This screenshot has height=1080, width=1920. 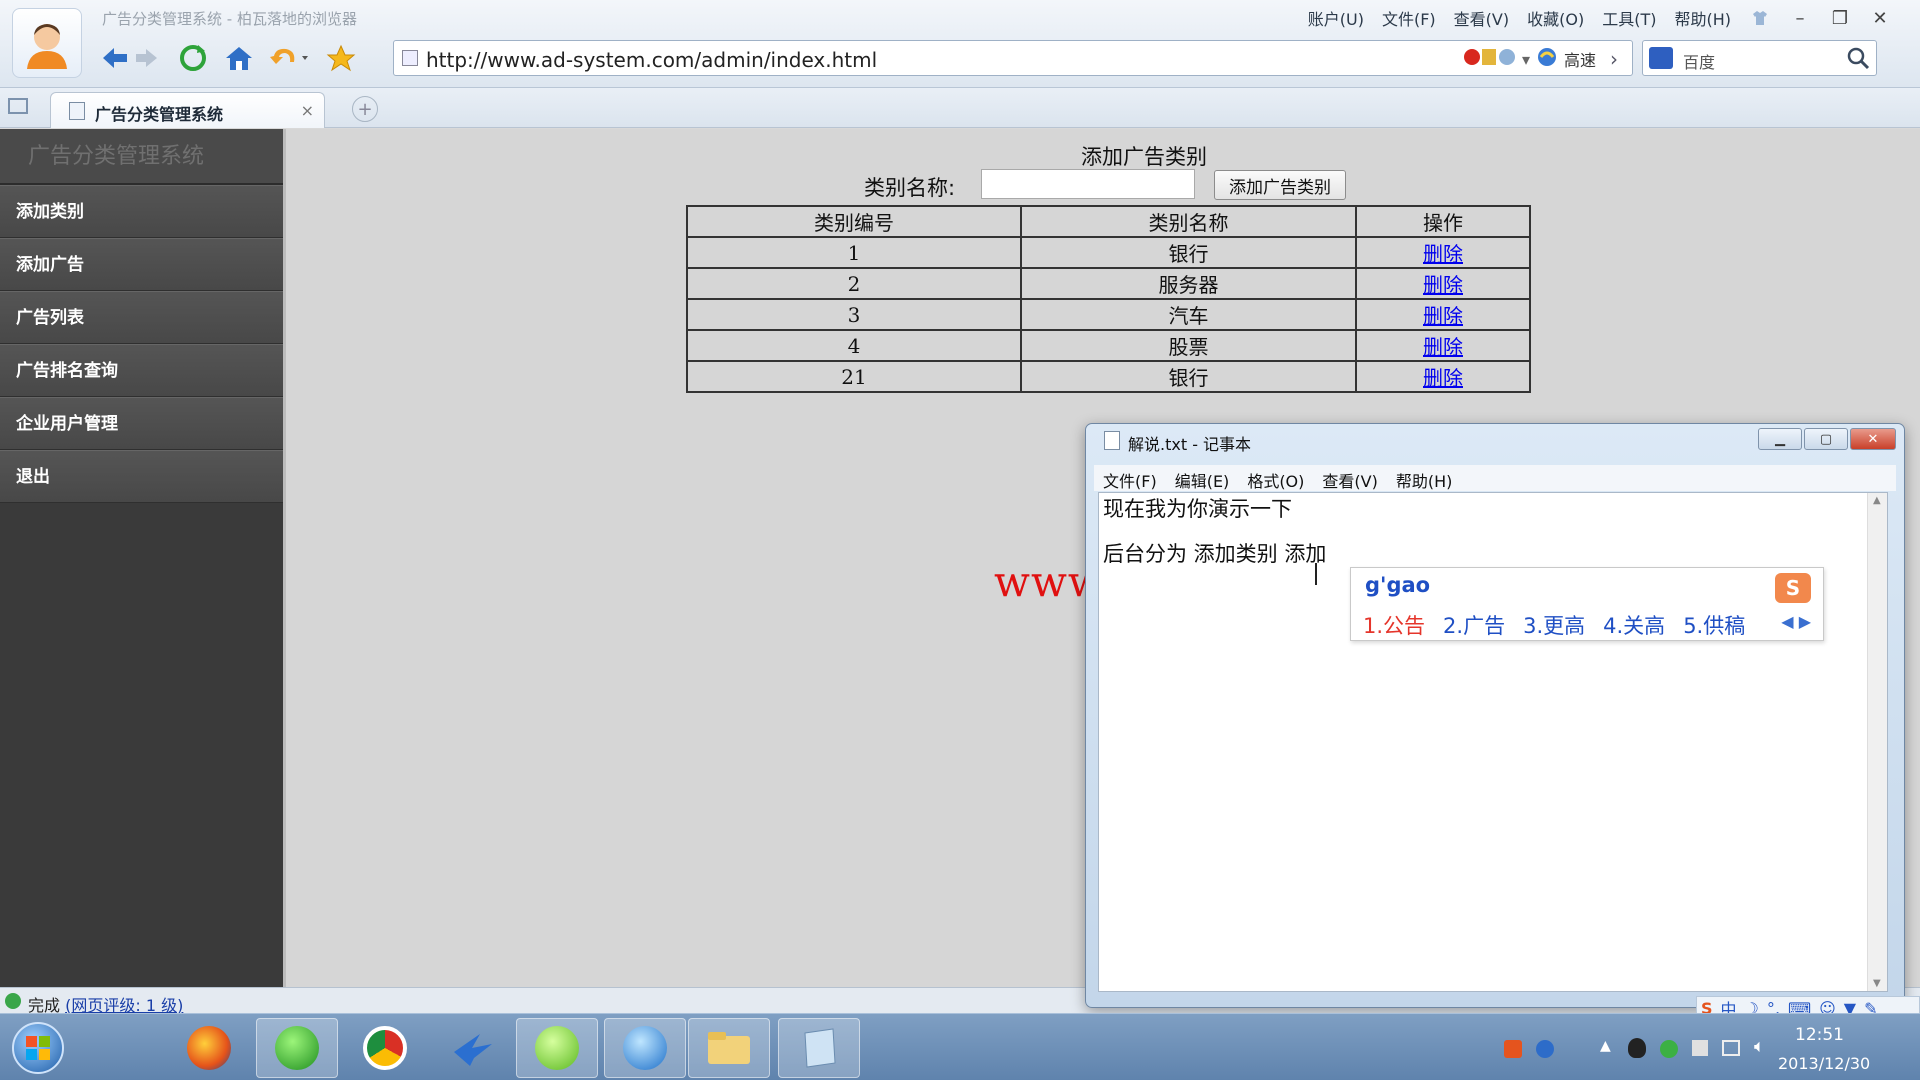 What do you see at coordinates (1780, 439) in the screenshot?
I see `notepad-minimize-icon: ▁` at bounding box center [1780, 439].